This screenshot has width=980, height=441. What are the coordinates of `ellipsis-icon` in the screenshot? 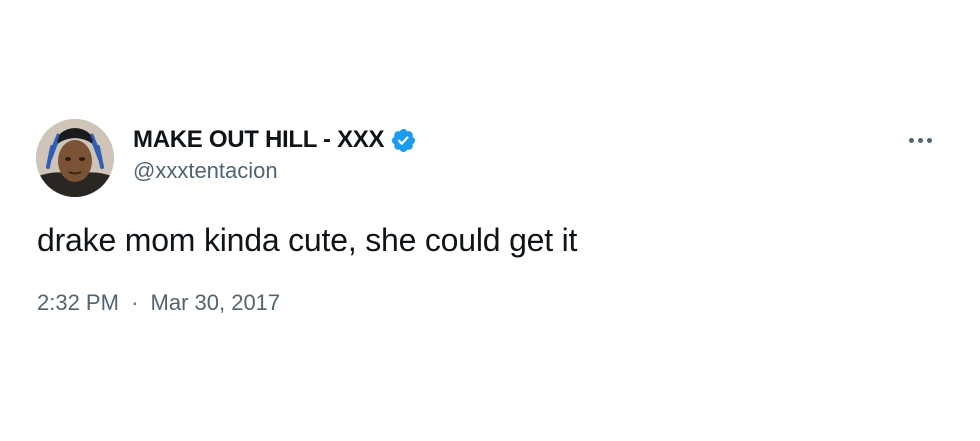 It's located at (911, 140).